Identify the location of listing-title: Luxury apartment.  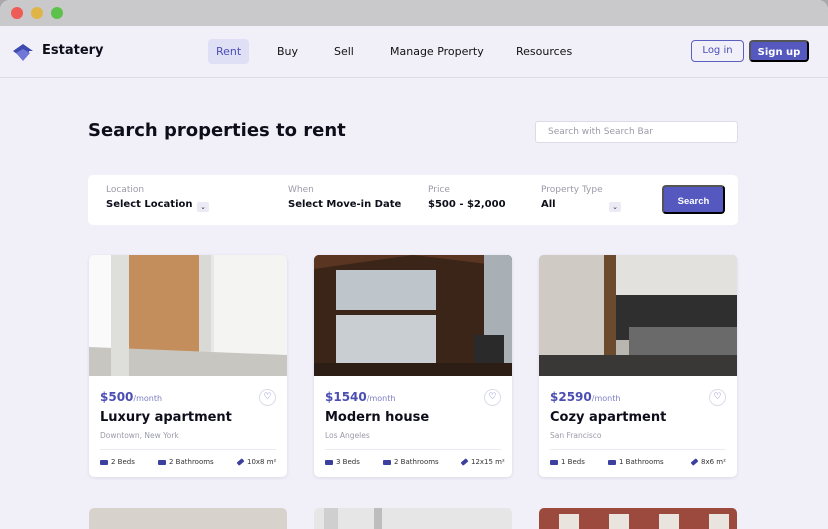
(166, 417).